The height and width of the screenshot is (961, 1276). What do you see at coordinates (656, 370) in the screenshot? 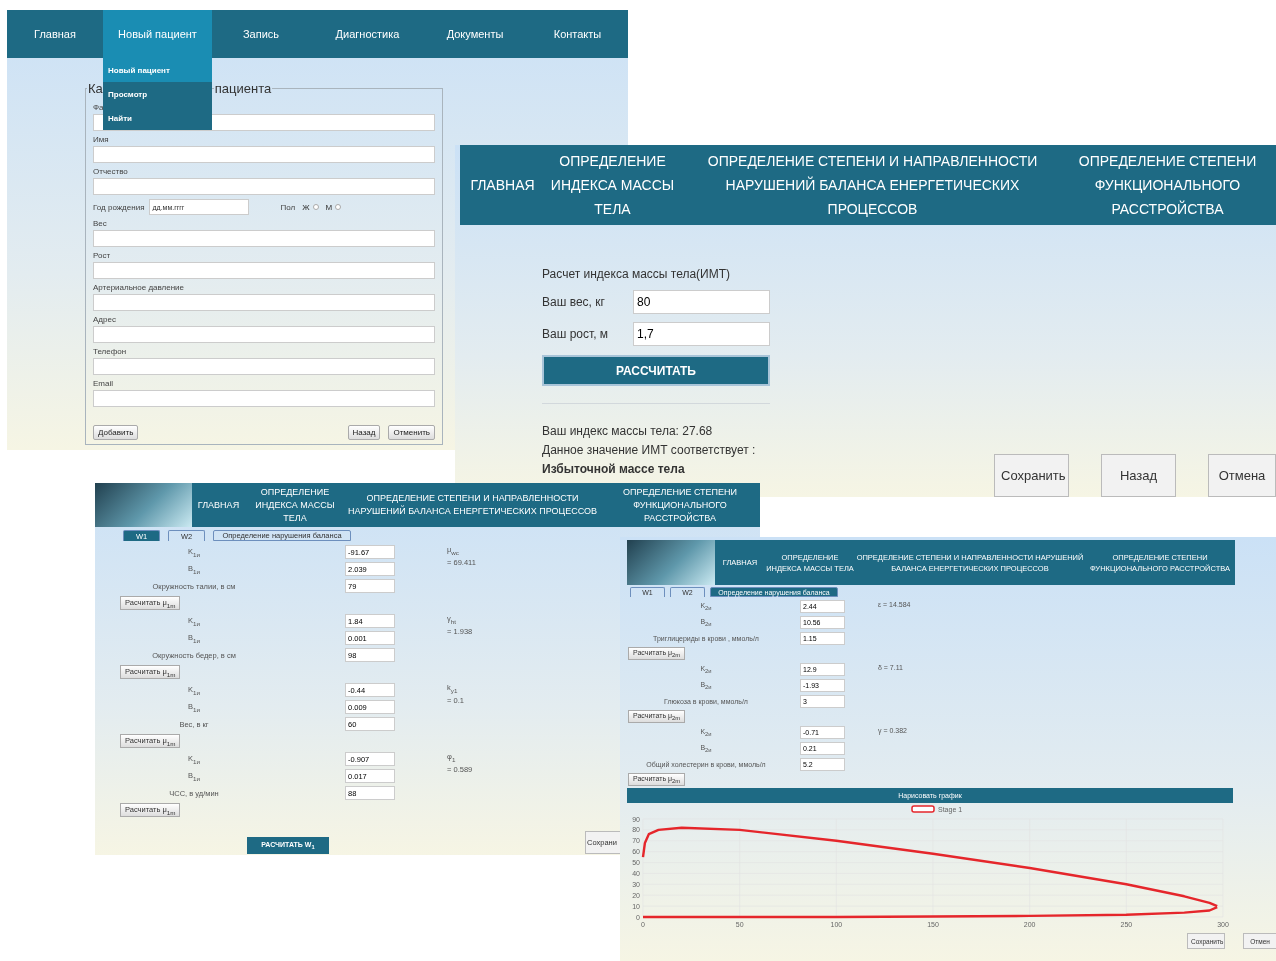
I see `calculate-button: РАССЧИТАТЬ` at bounding box center [656, 370].